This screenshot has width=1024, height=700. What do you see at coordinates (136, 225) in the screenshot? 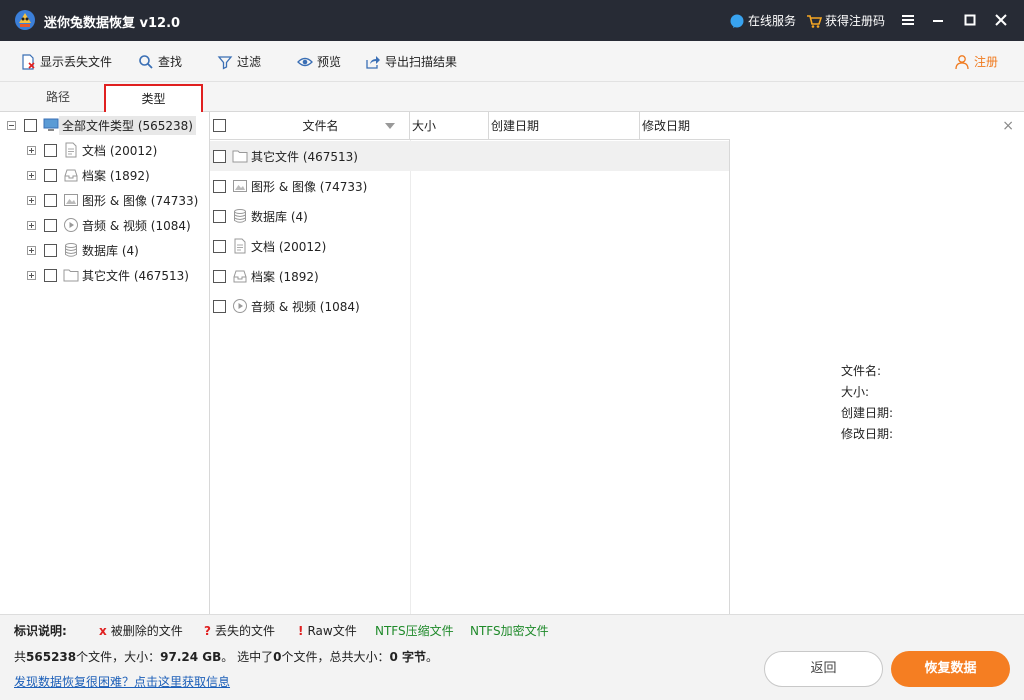
I see `tree-item-label: 音频 & 视频 (1084)` at bounding box center [136, 225].